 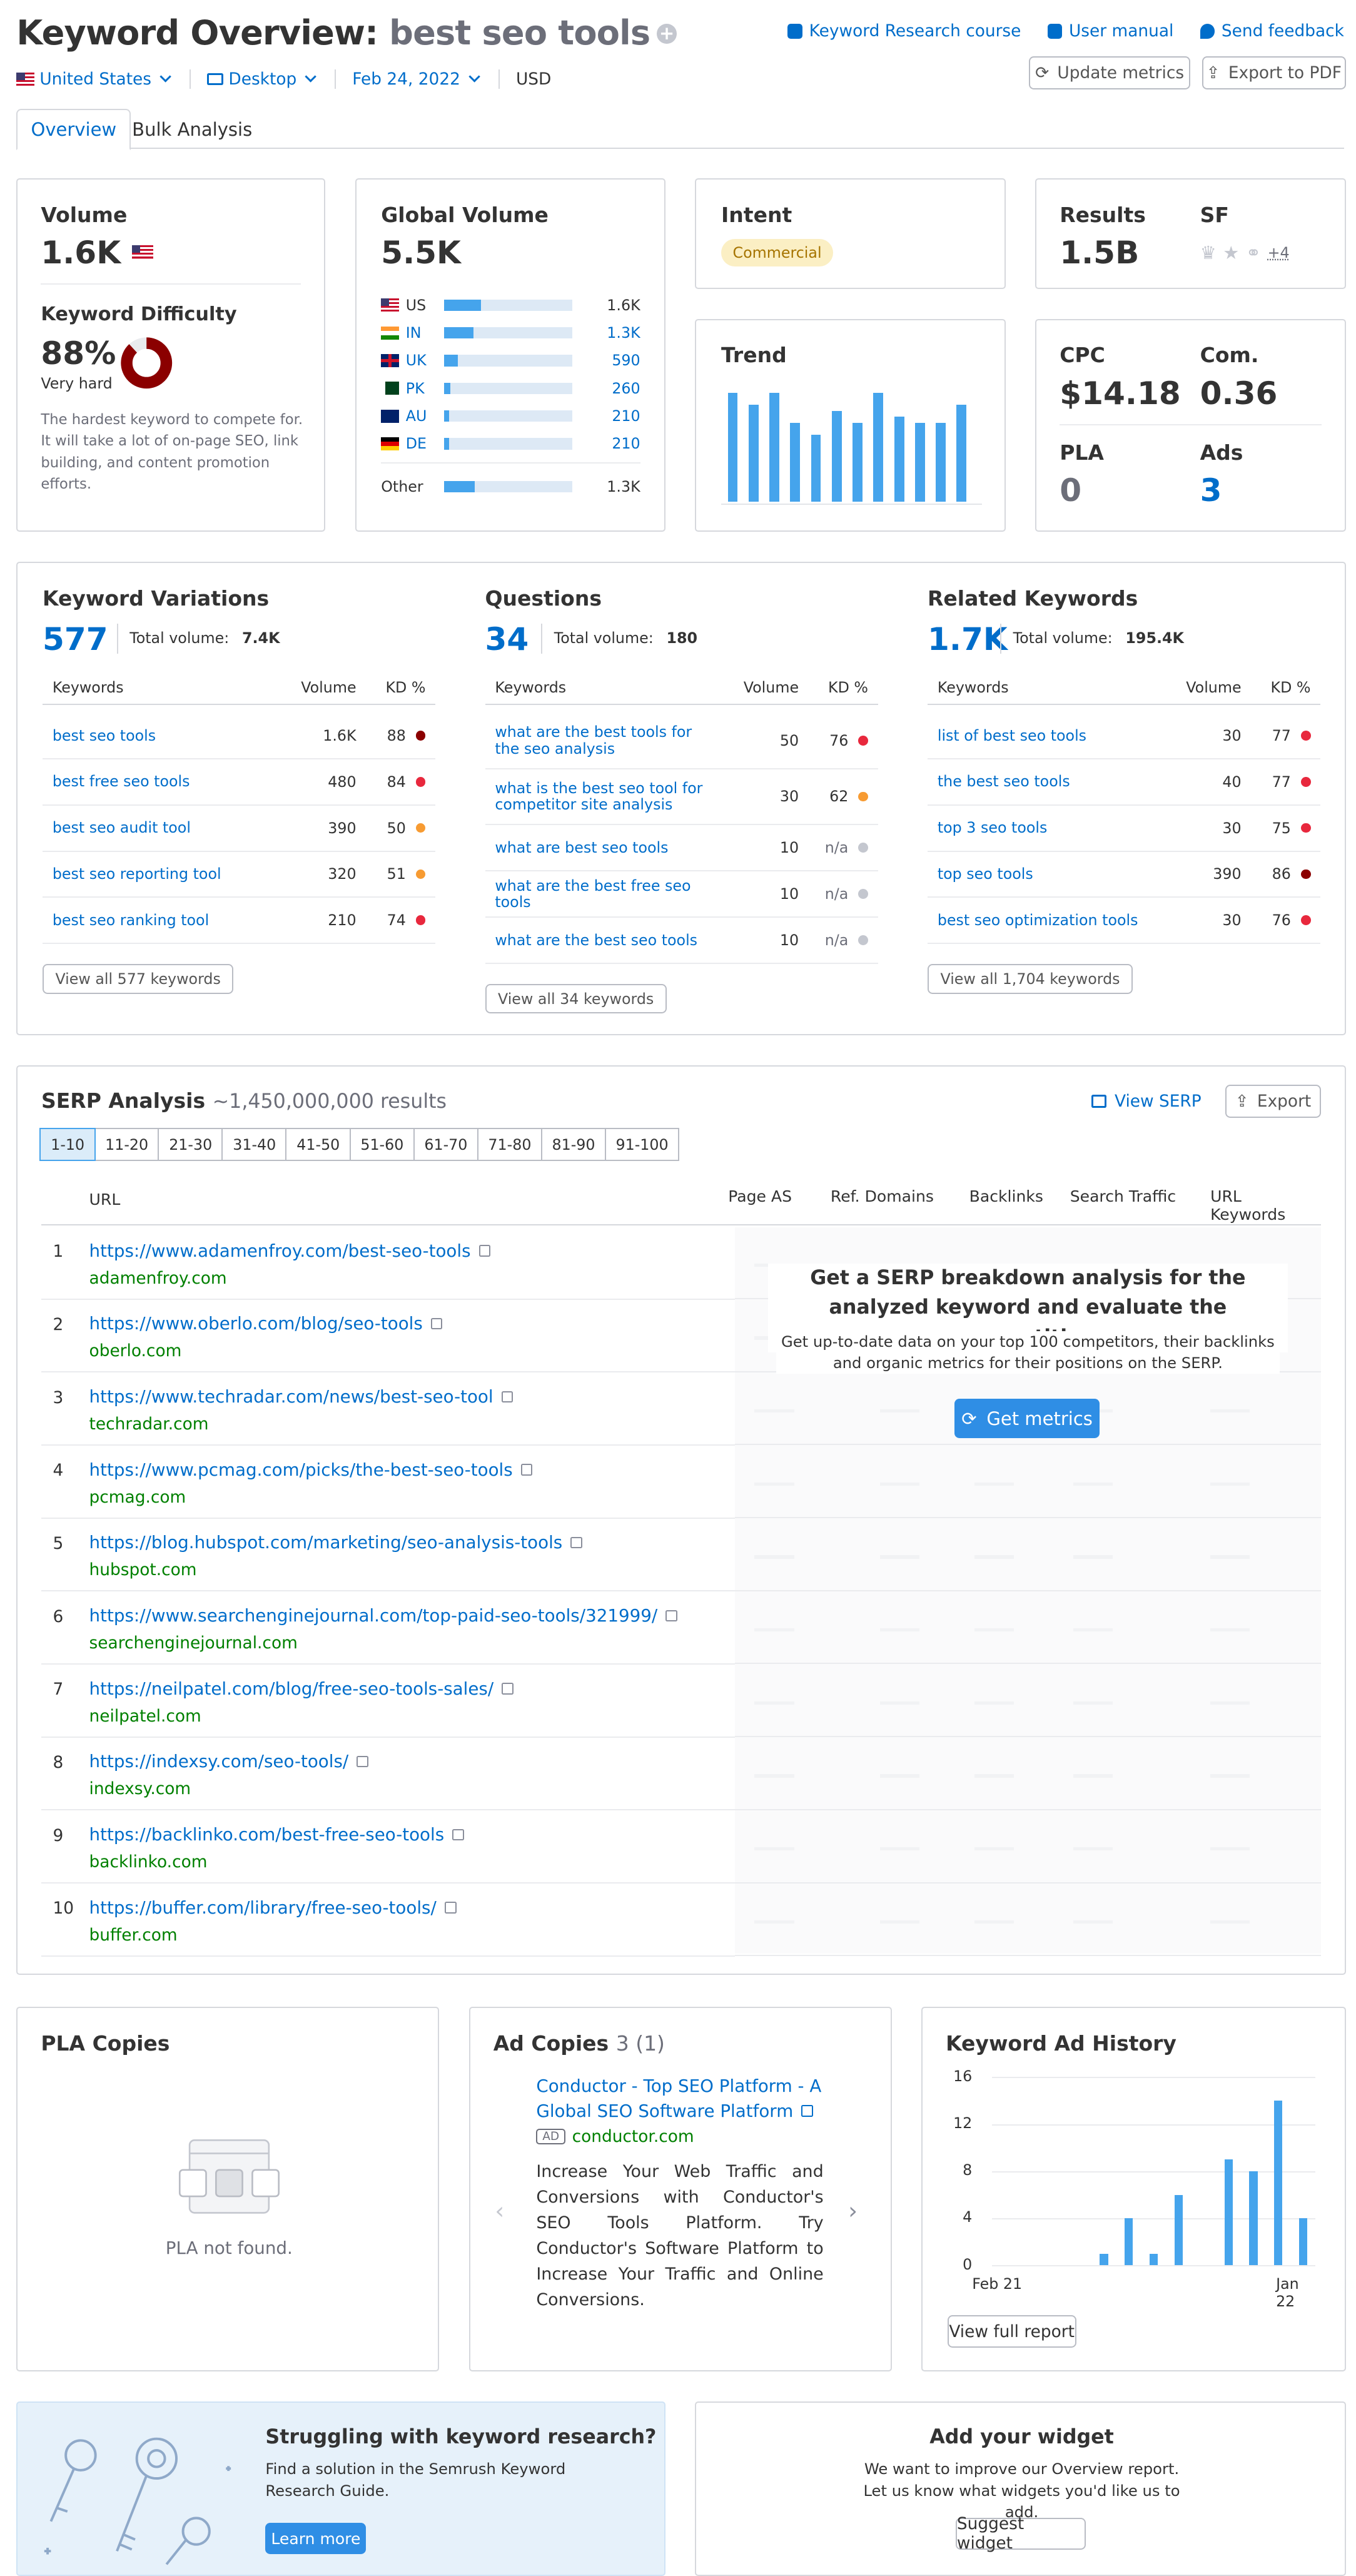 What do you see at coordinates (271, 79) in the screenshot?
I see `device-select: Desktop` at bounding box center [271, 79].